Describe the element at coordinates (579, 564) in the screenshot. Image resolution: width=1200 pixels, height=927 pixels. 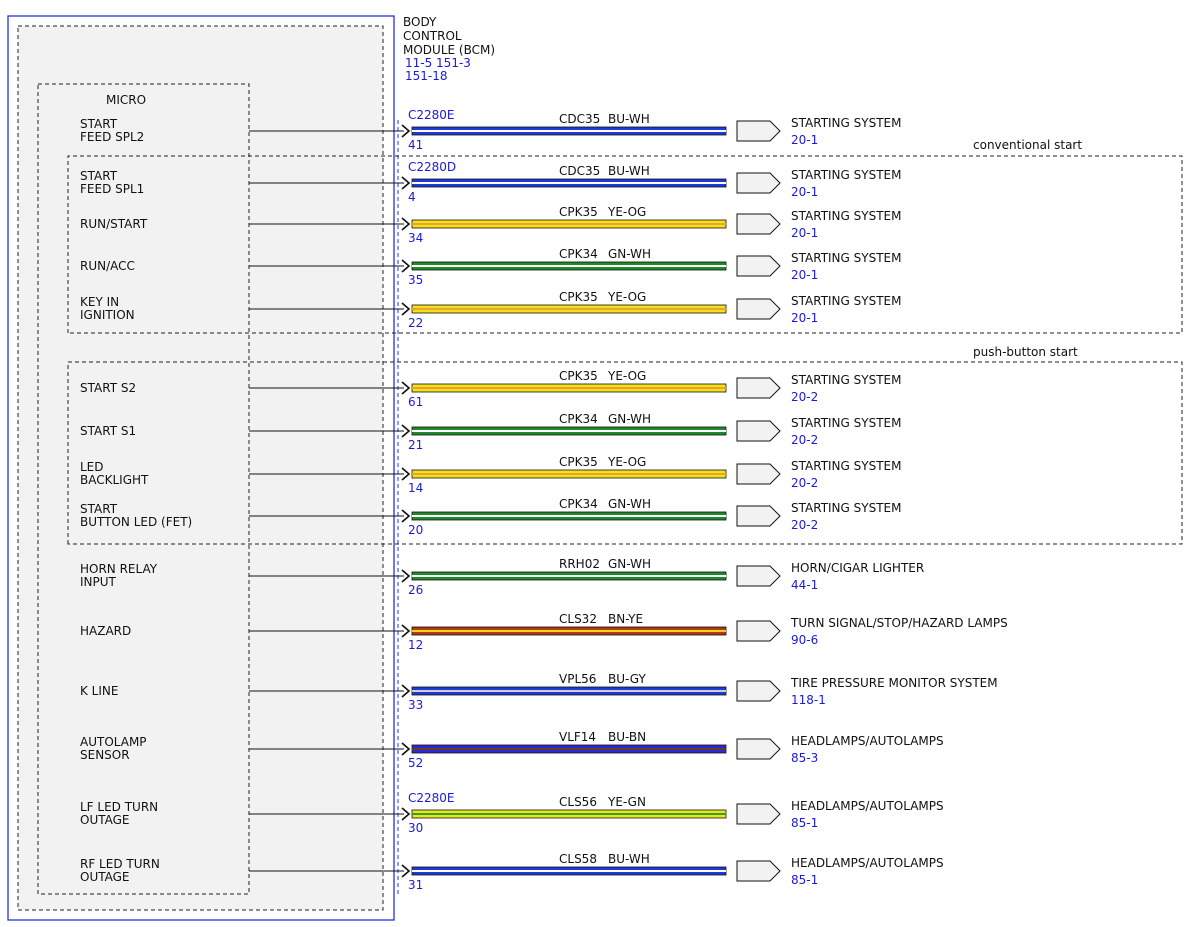
I see `circuit-id: RRH02` at that location.